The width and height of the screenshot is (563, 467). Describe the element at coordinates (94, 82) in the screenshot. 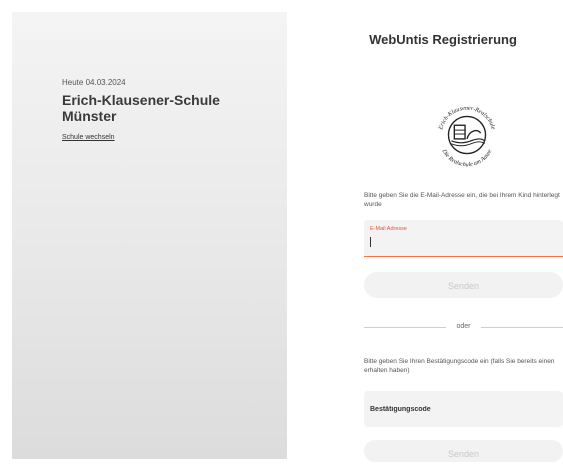

I see `current-date: Heute 04.03.2024` at that location.